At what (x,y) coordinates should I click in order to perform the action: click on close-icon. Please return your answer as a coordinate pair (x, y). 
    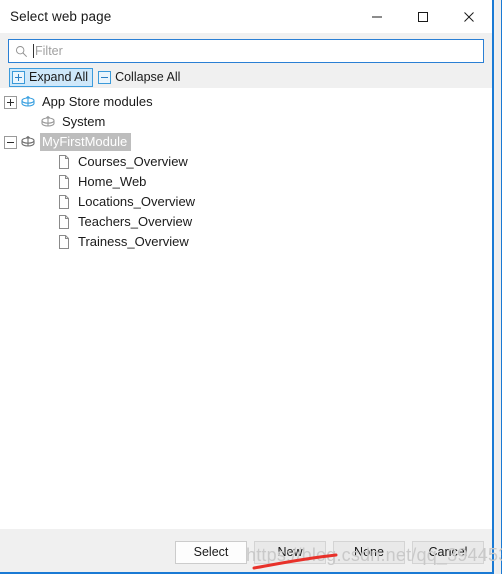
    Looking at the image, I should click on (469, 16).